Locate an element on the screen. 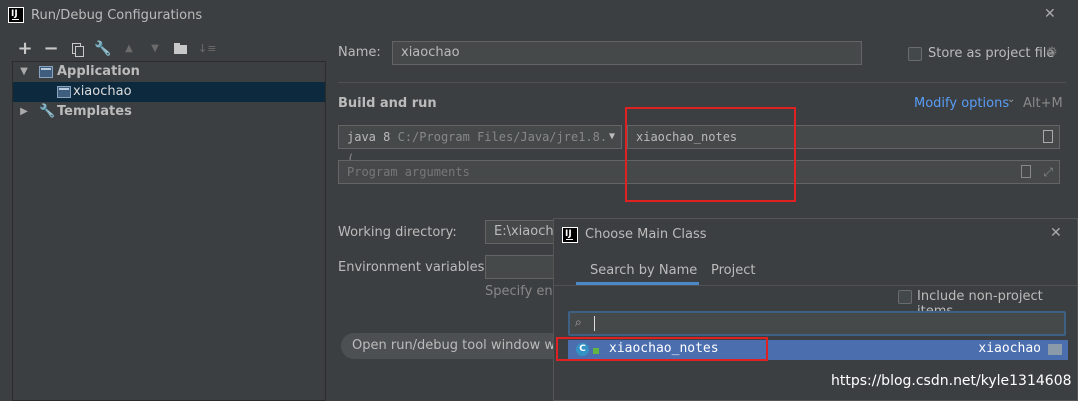  jre-select: java 8 C:/Program Files/Java/jre1.8.( ▼ is located at coordinates (480, 145).